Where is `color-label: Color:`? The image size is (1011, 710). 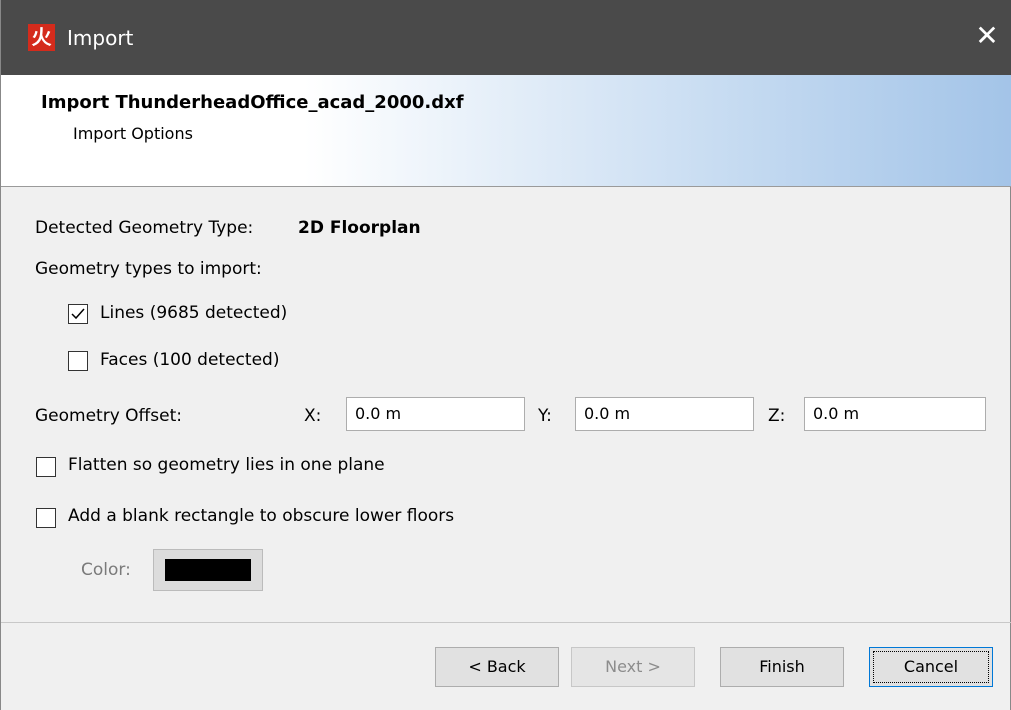
color-label: Color: is located at coordinates (106, 570).